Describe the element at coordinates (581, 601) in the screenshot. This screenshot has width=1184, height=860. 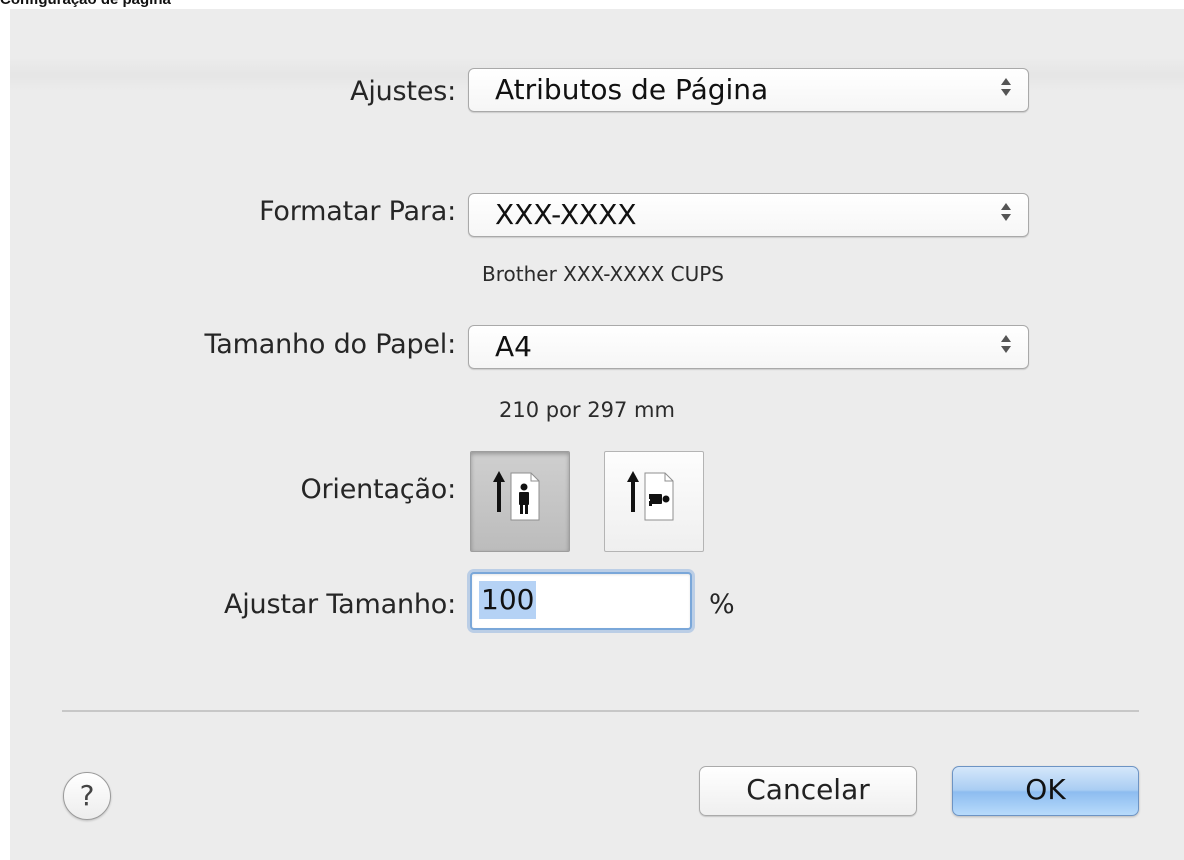
I see `scale-input: 100` at that location.